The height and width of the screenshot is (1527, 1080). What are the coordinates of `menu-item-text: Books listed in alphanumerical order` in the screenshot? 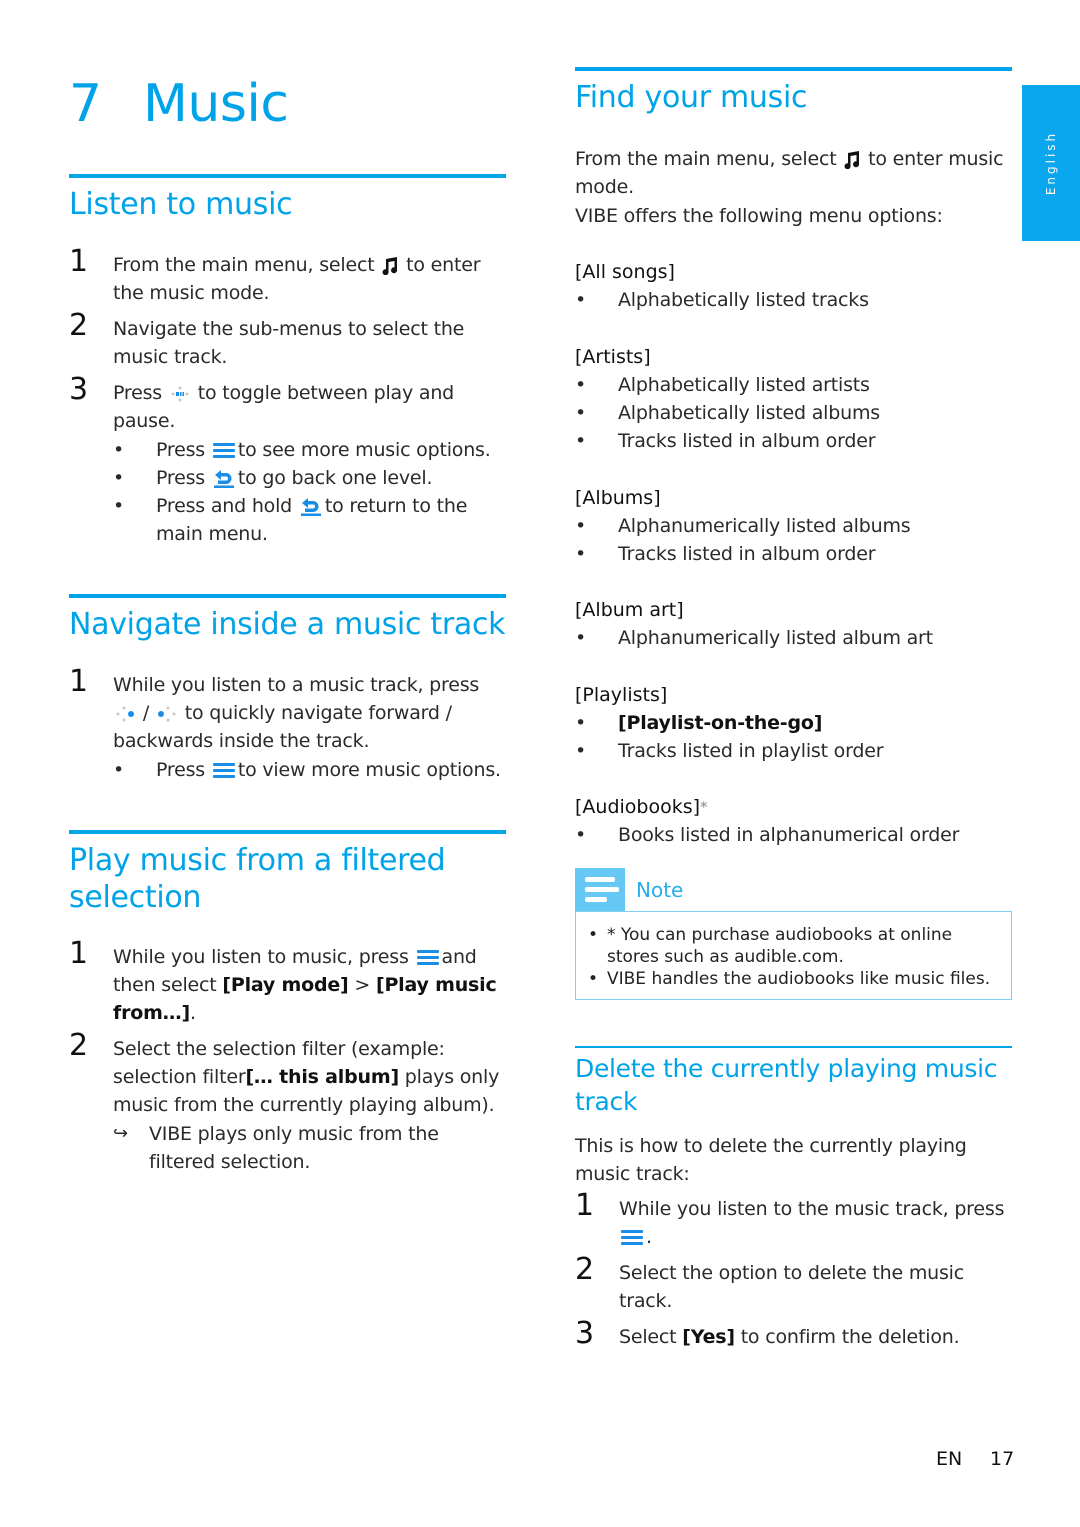 It's located at (789, 835).